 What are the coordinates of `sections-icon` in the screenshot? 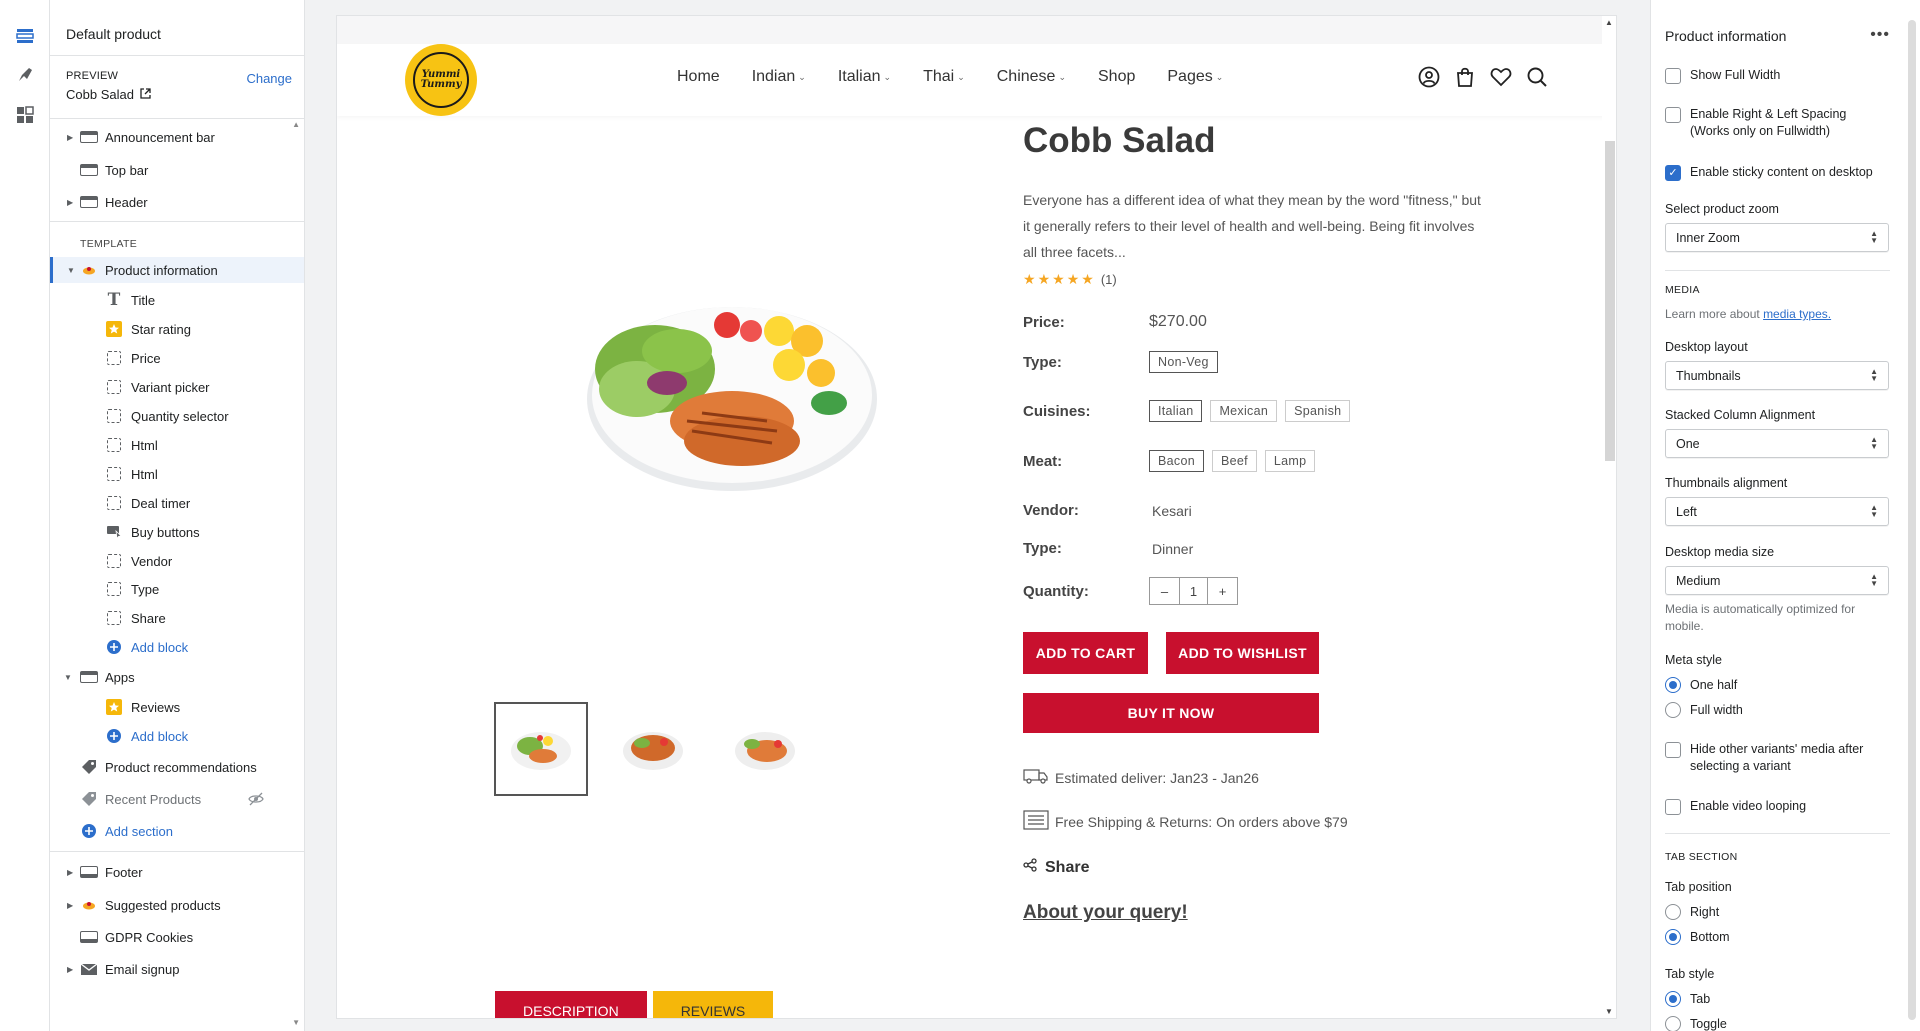 It's located at (25, 36).